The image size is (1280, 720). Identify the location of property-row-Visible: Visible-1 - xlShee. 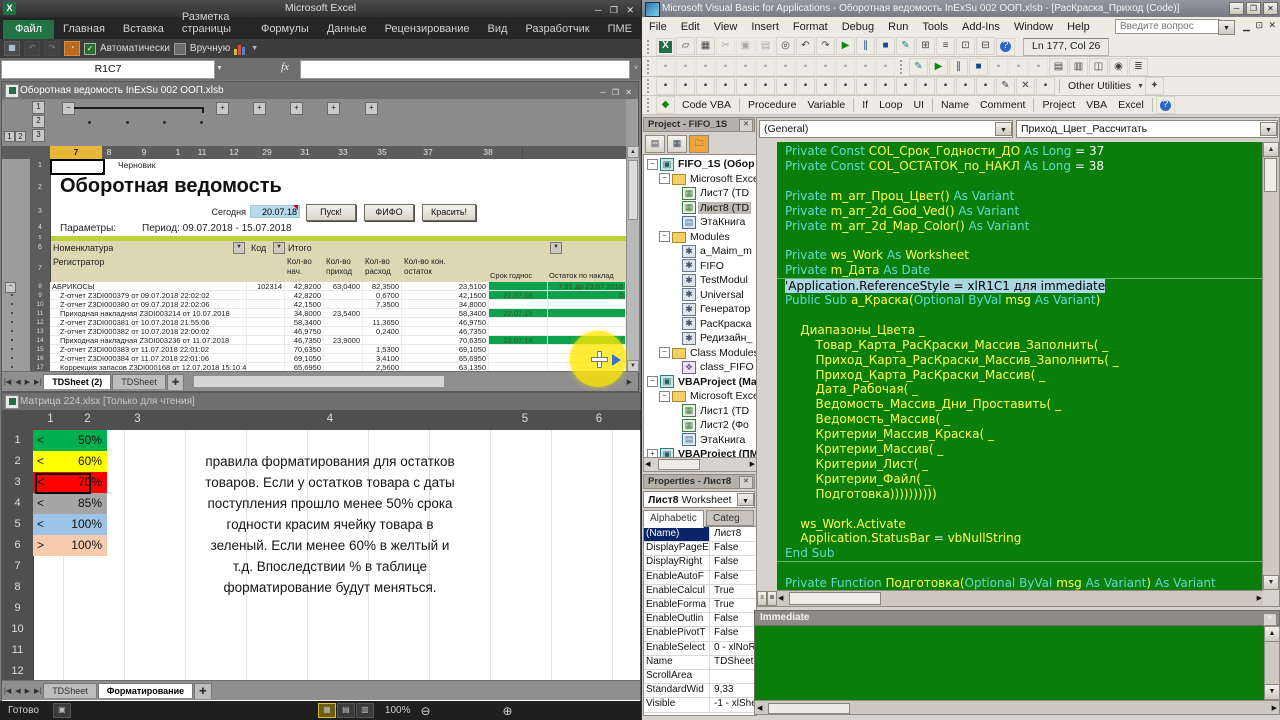
(700, 705).